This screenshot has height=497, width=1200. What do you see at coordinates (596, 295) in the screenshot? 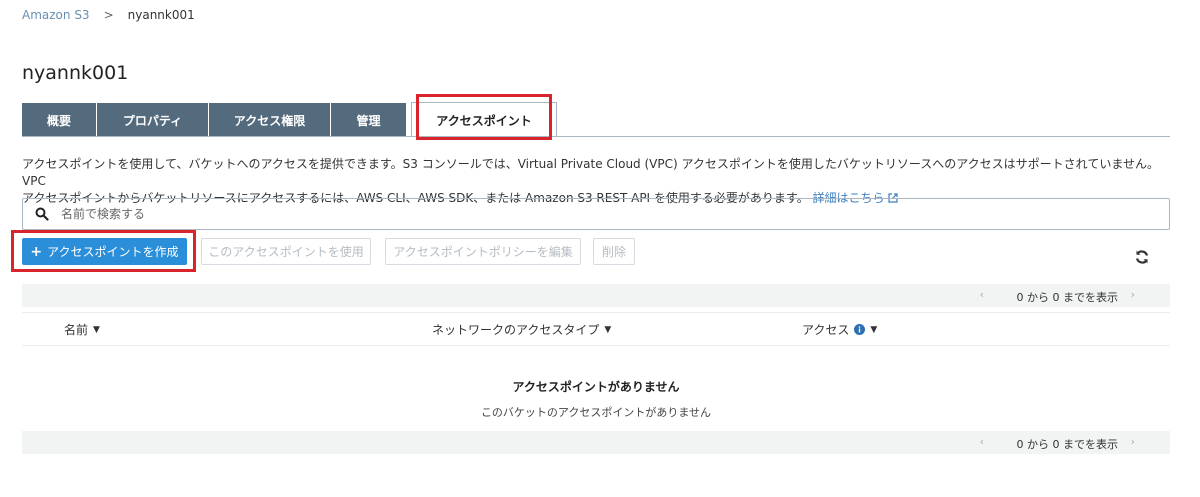
I see `pager-bar-top: ‹ 0 から 0 までを表示 ›` at bounding box center [596, 295].